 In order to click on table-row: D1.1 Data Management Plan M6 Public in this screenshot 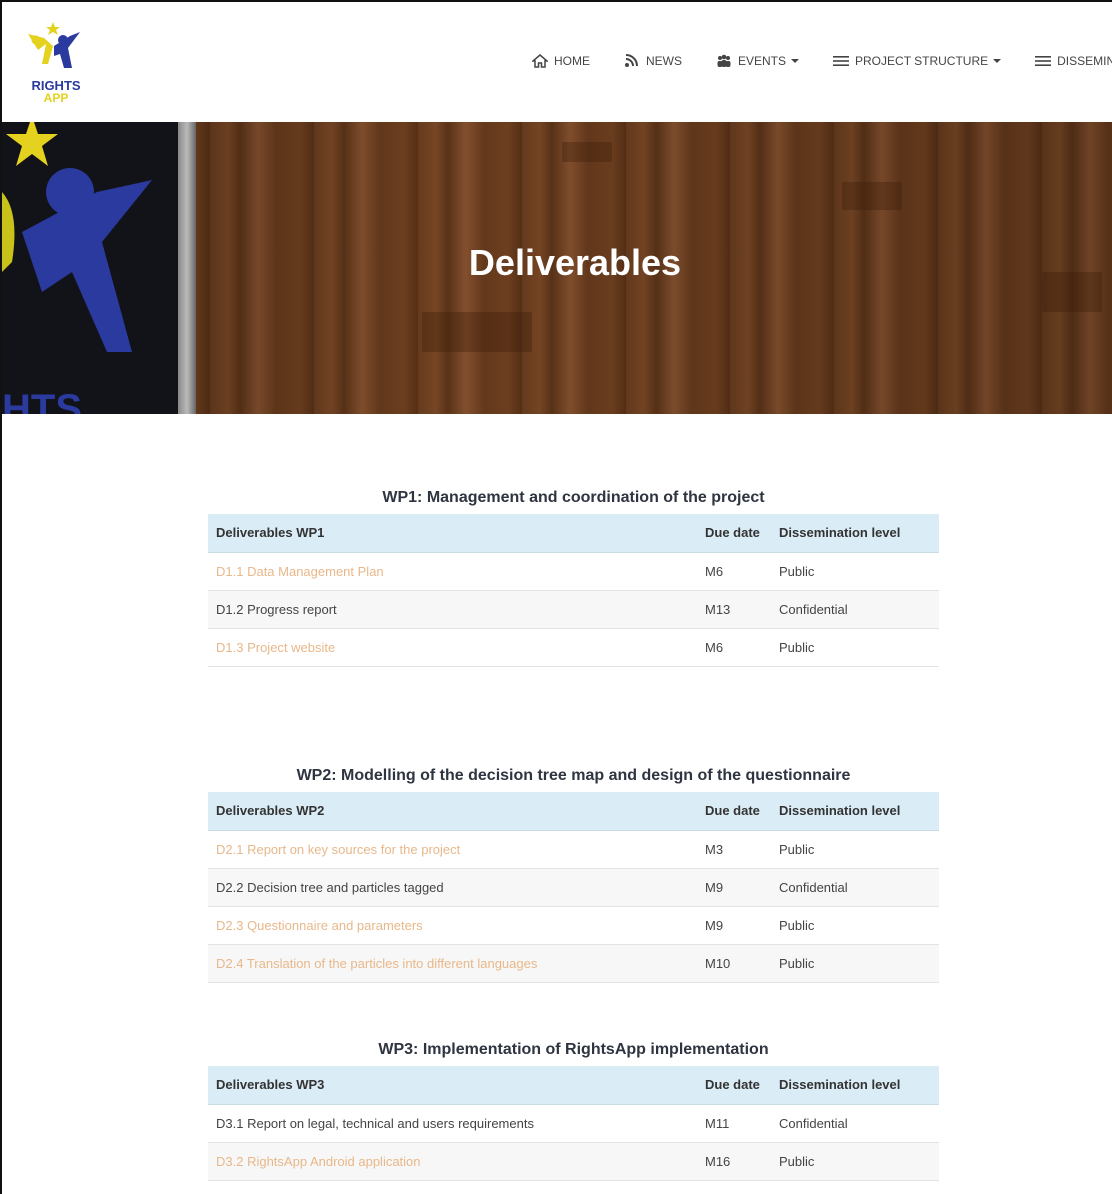, I will do `click(573, 571)`.